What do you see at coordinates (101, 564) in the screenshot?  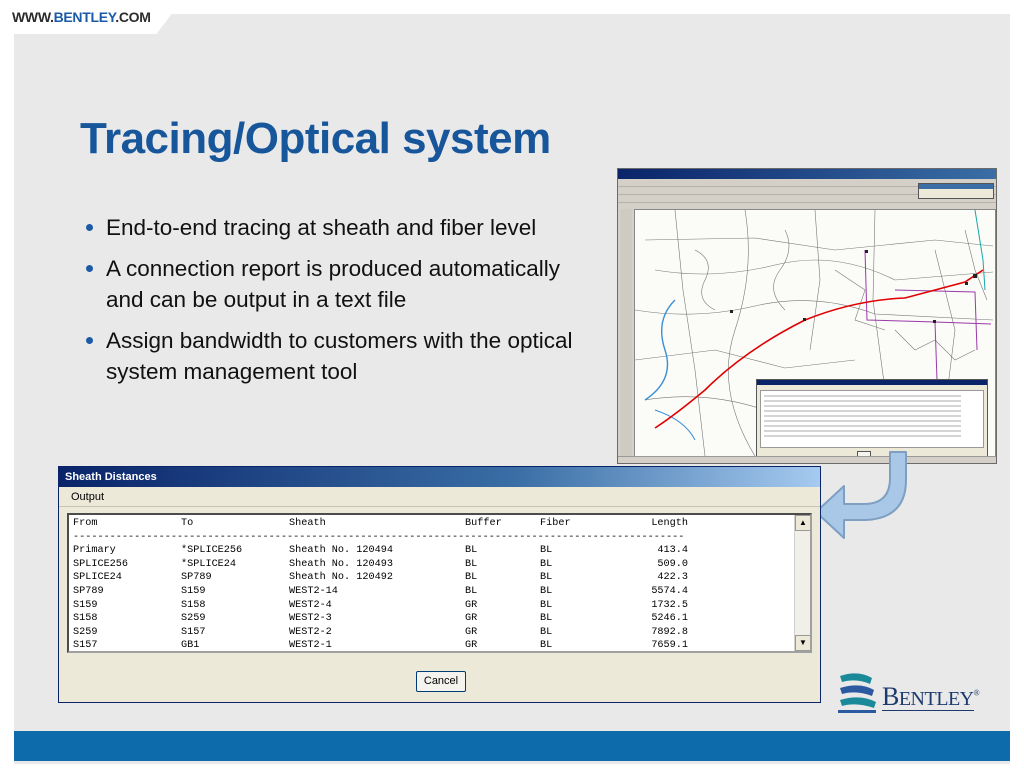 I see `table-cell: SPLICE256` at bounding box center [101, 564].